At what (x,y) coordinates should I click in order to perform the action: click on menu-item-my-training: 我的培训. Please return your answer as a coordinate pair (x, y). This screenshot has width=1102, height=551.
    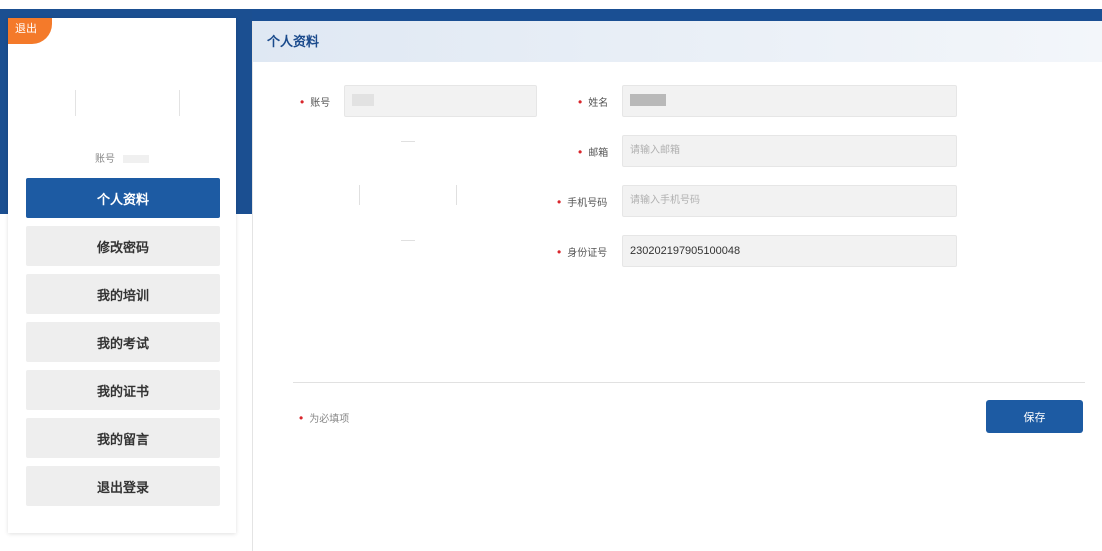
    Looking at the image, I should click on (123, 294).